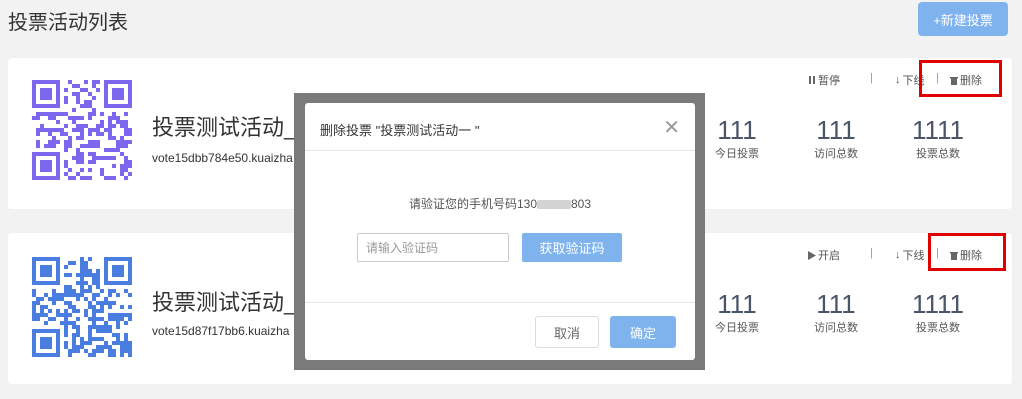  What do you see at coordinates (643, 332) in the screenshot?
I see `confirm-button: 确定` at bounding box center [643, 332].